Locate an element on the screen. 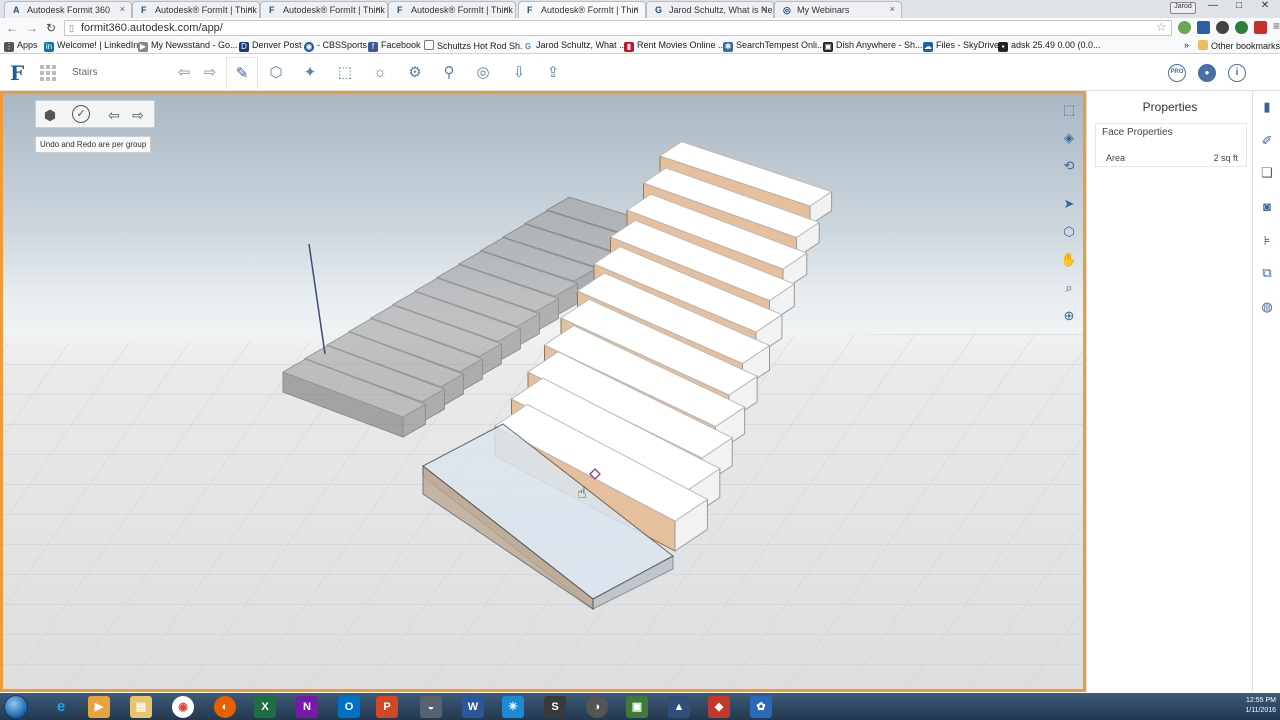  bookmark-linkedin: in Welcome! | LinkedIn is located at coordinates (91, 46).